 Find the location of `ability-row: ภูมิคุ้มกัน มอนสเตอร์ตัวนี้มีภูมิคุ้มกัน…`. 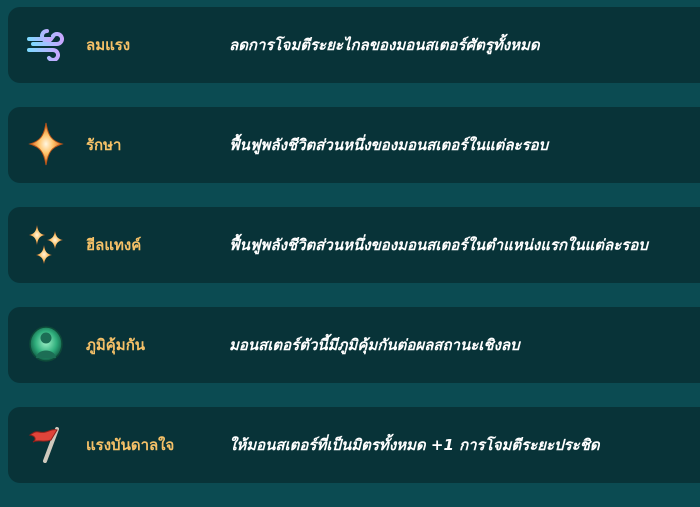

ability-row: ภูมิคุ้มกัน มอนสเตอร์ตัวนี้มีภูมิคุ้มกัน… is located at coordinates (354, 345).